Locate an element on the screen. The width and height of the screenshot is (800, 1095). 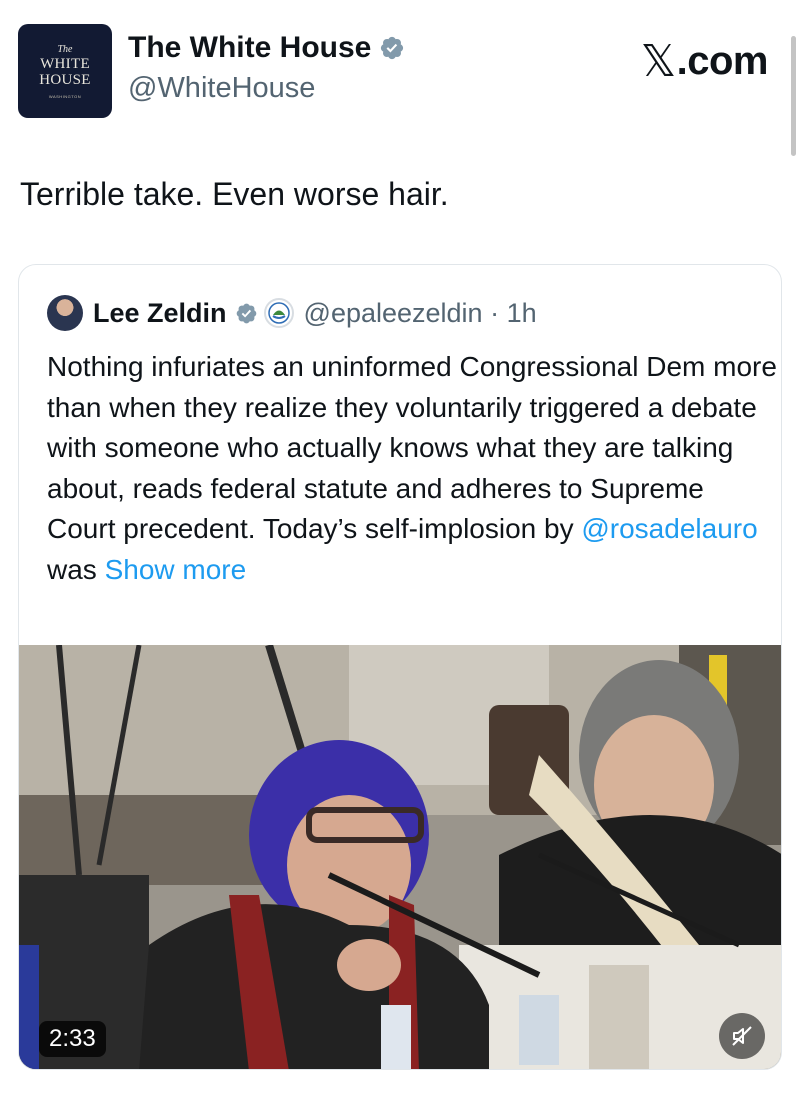
x-watermark: 𝕏 .com is located at coordinates (704, 61).